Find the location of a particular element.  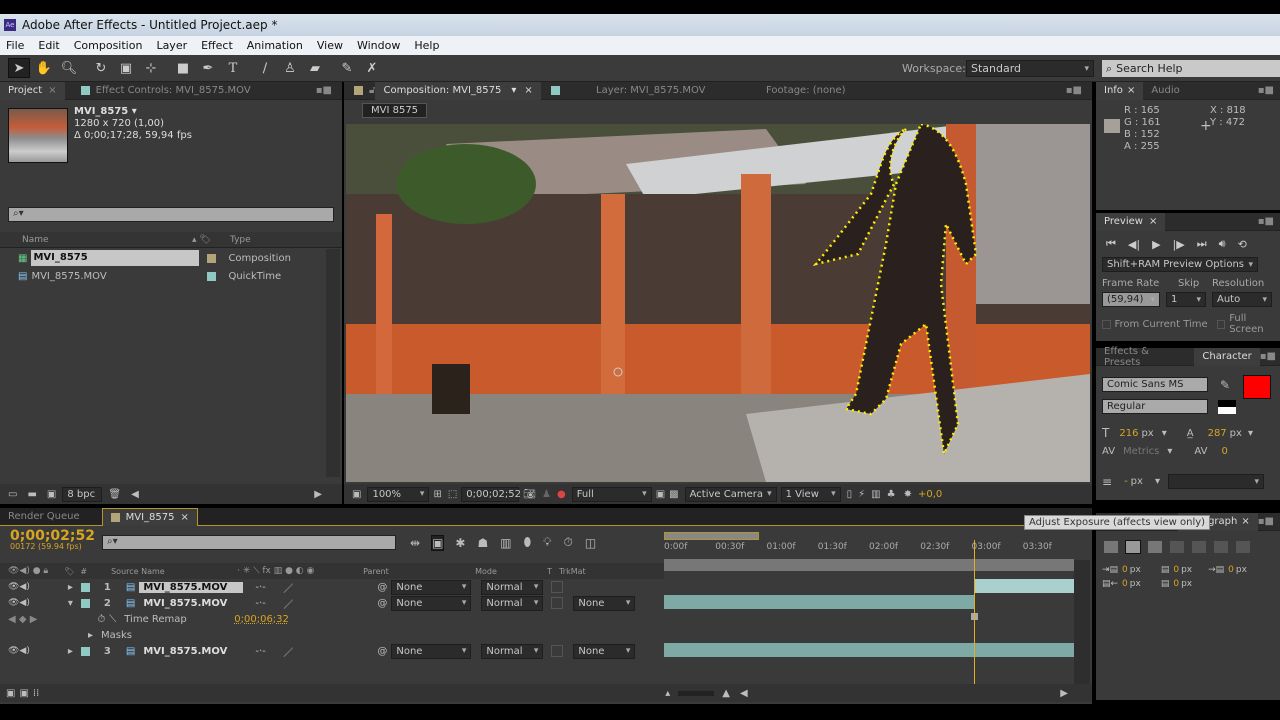

pan-behind-tool-icon: ⊹ is located at coordinates (151, 68).